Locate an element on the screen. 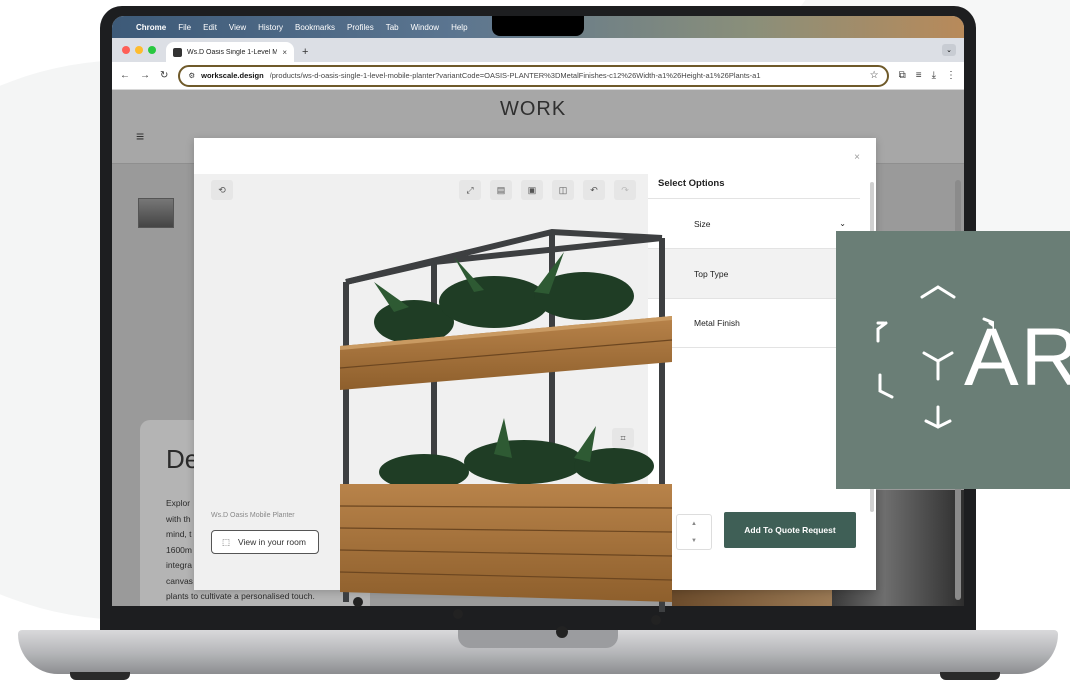 This screenshot has height=680, width=1070. site-logo: WORK is located at coordinates (533, 109).